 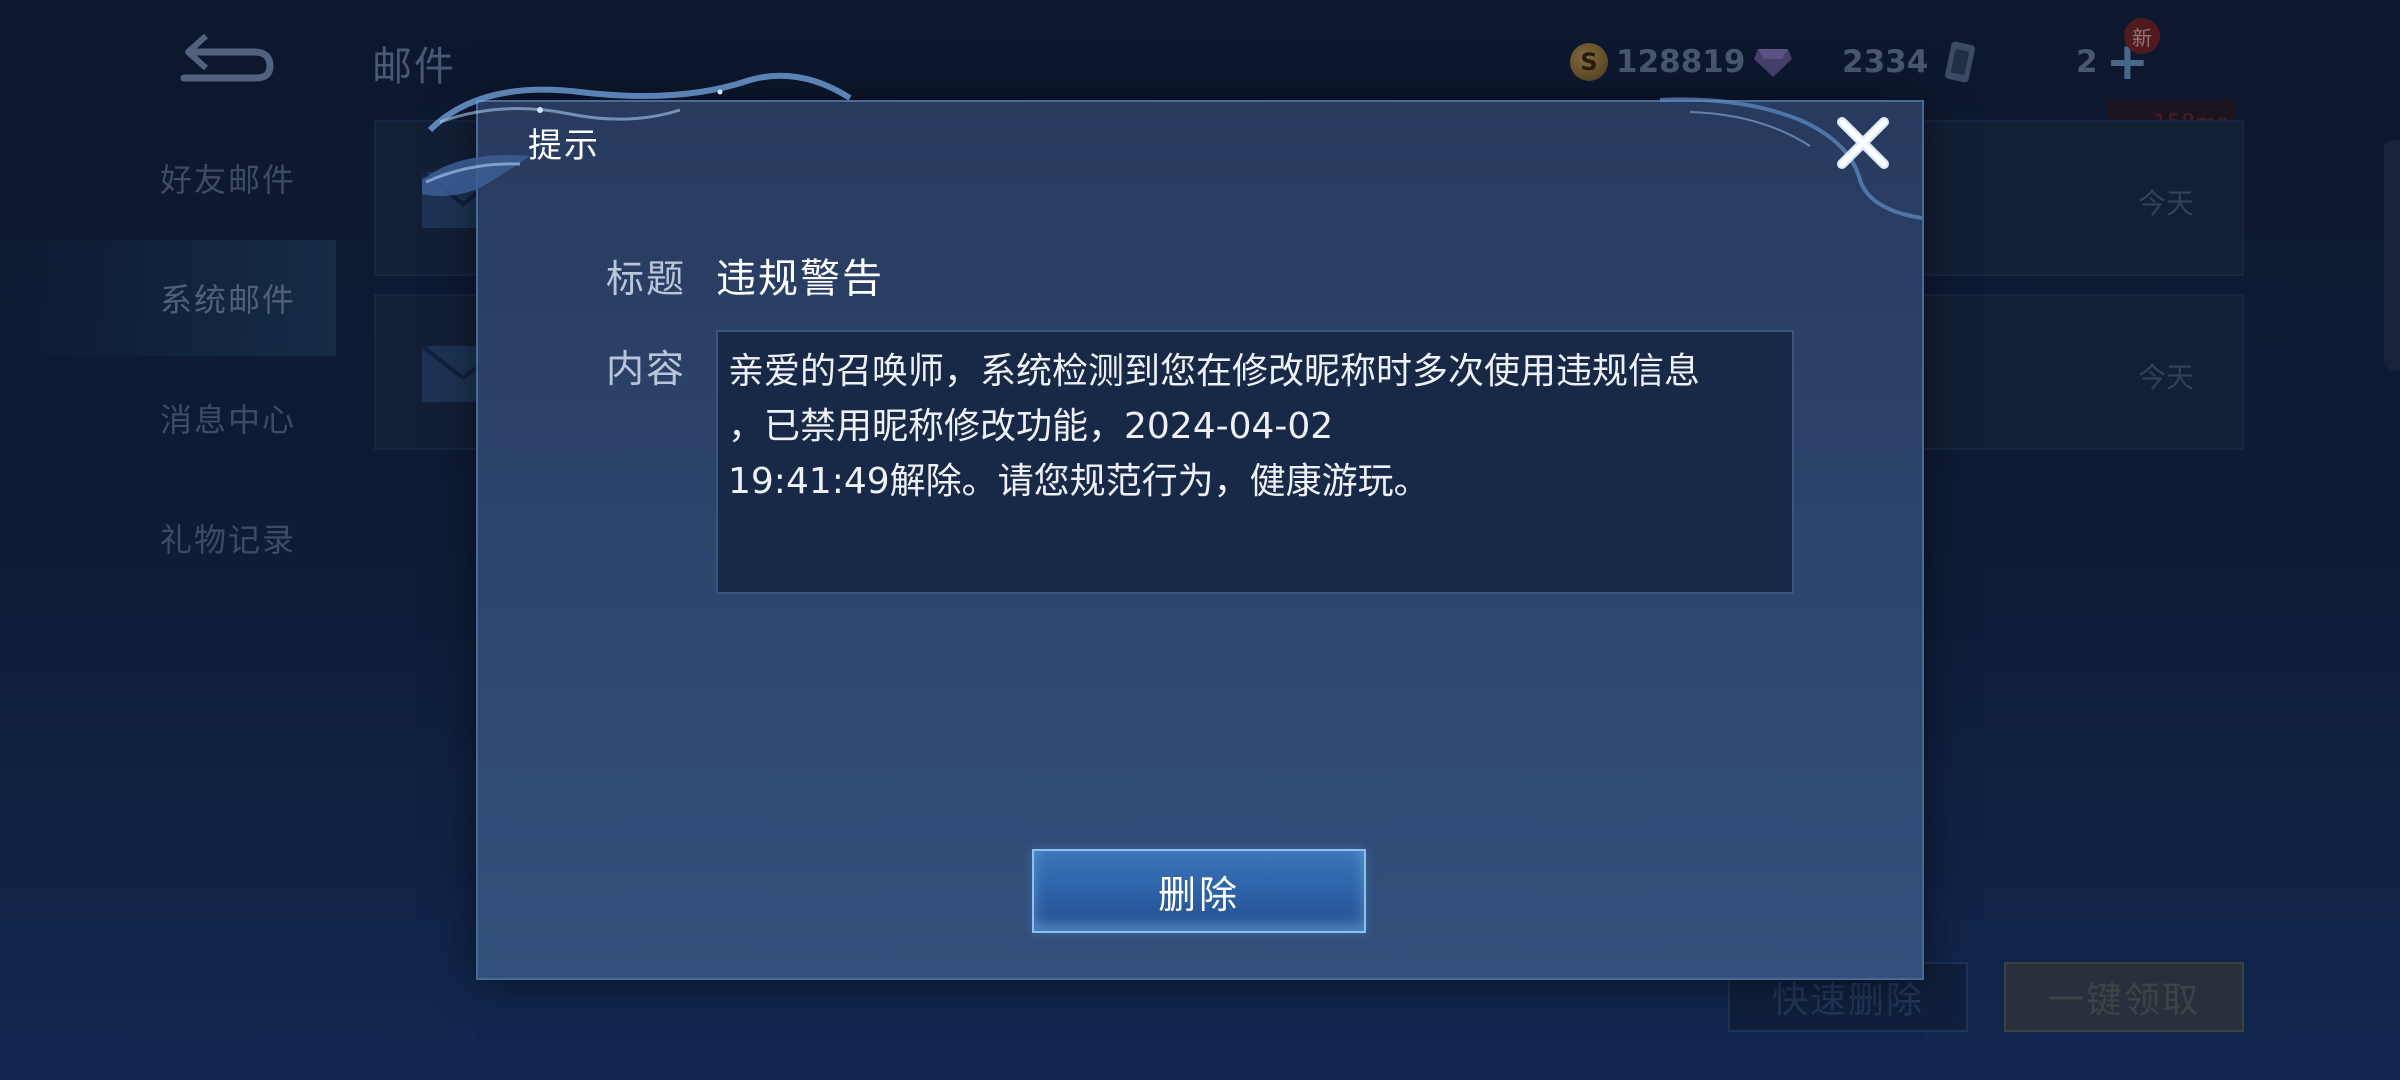 What do you see at coordinates (1863, 143) in the screenshot?
I see `close-icon` at bounding box center [1863, 143].